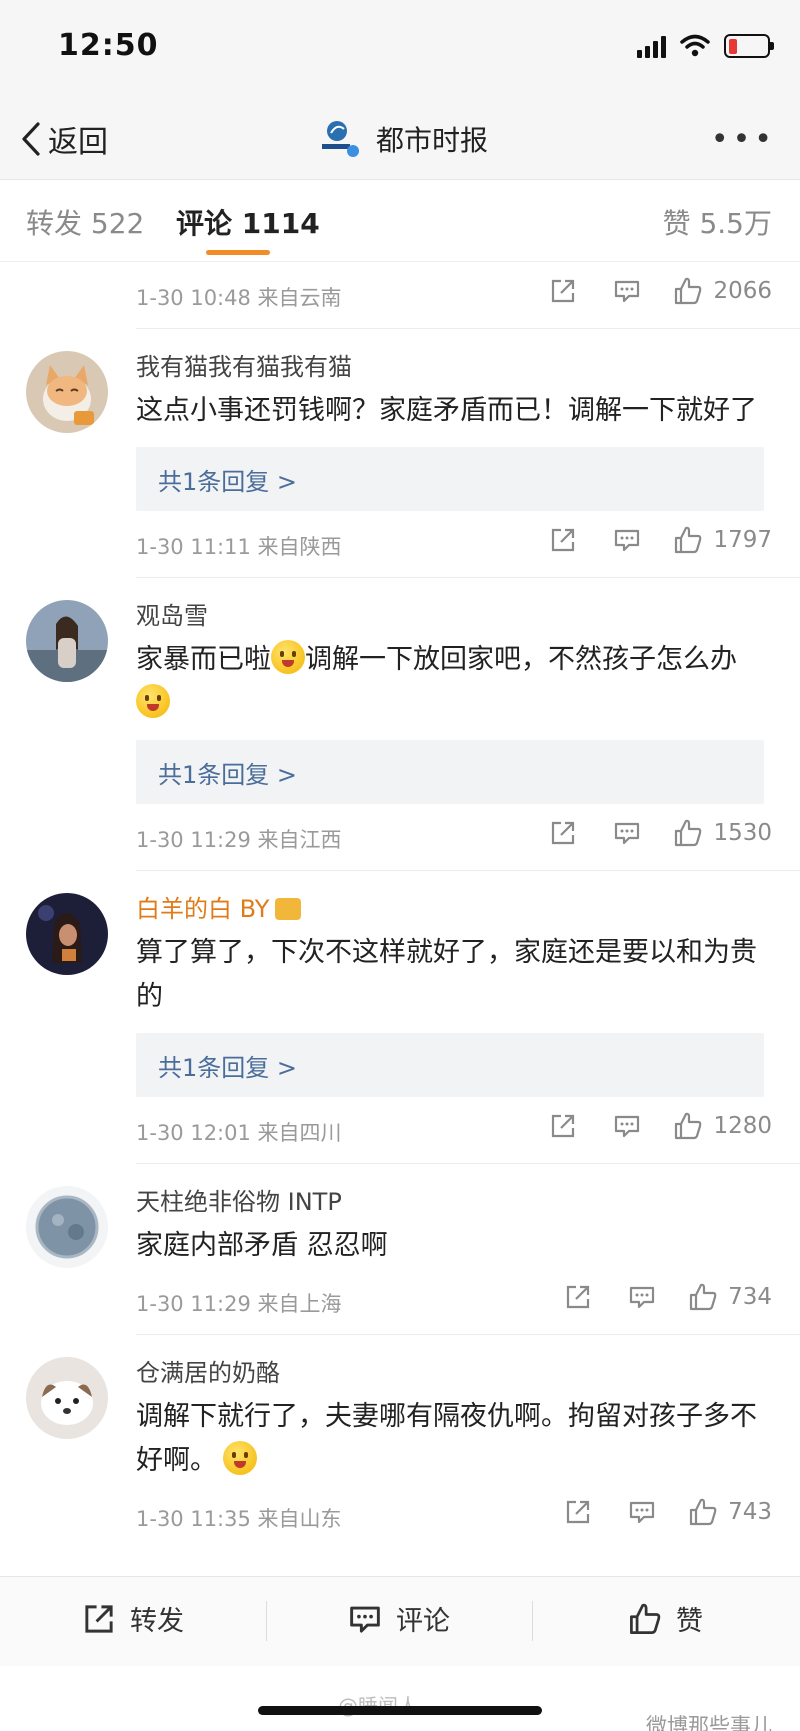 Image resolution: width=800 pixels, height=1731 pixels. Describe the element at coordinates (750, 1512) in the screenshot. I see `like-count: 743` at that location.